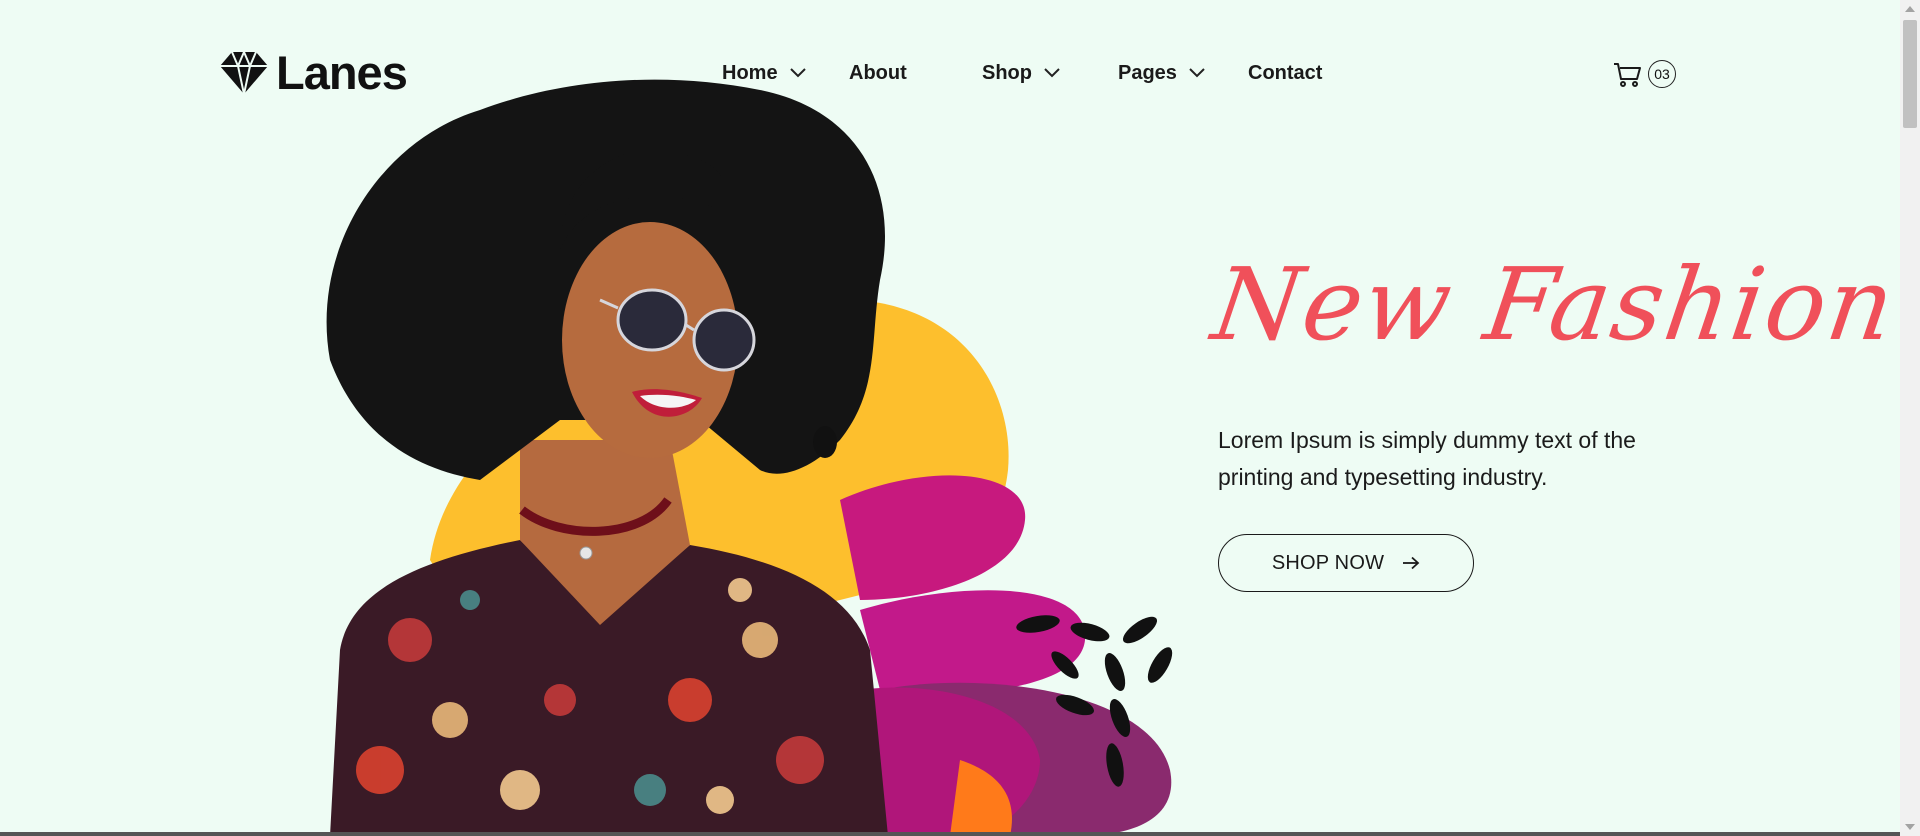 This screenshot has height=836, width=1920. Describe the element at coordinates (1644, 74) in the screenshot. I see `cart-button: 03` at that location.